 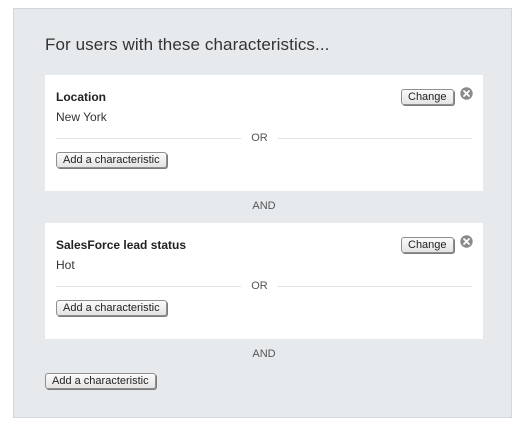 What do you see at coordinates (81, 117) in the screenshot?
I see `condition-value: New York` at bounding box center [81, 117].